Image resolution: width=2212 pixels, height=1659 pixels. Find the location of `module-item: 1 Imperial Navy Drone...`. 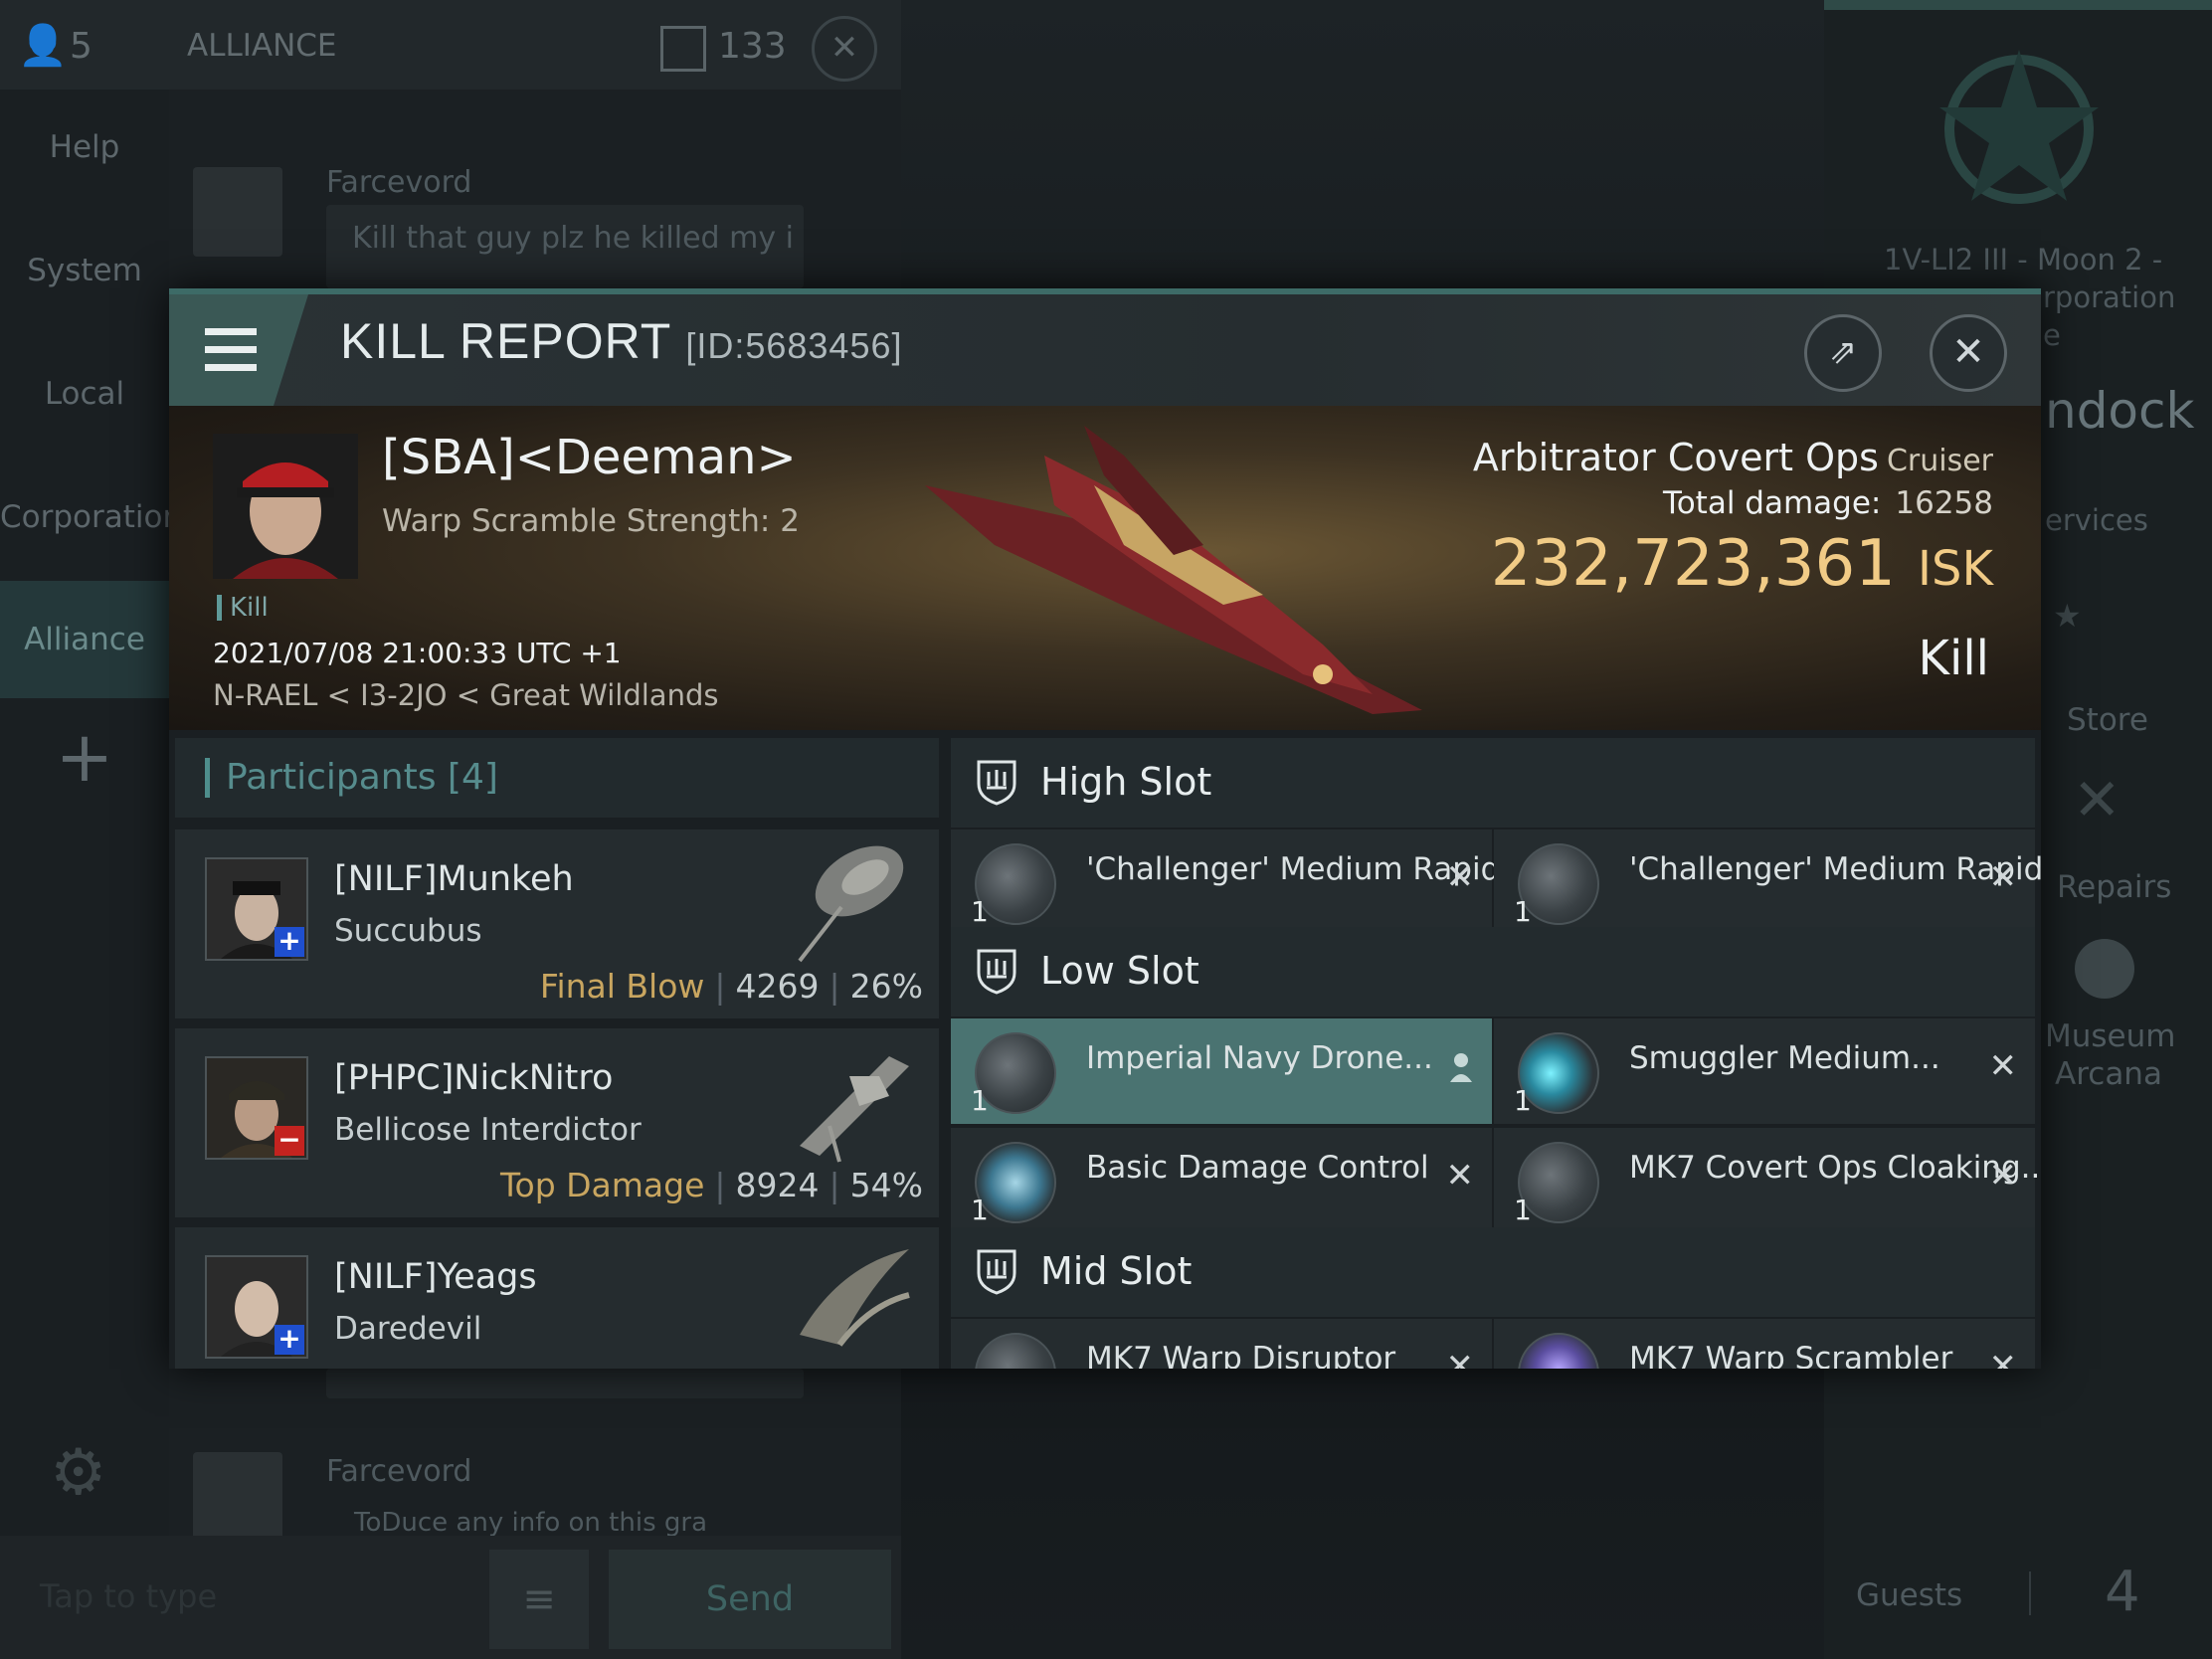

module-item: 1 Imperial Navy Drone... is located at coordinates (1221, 1071).